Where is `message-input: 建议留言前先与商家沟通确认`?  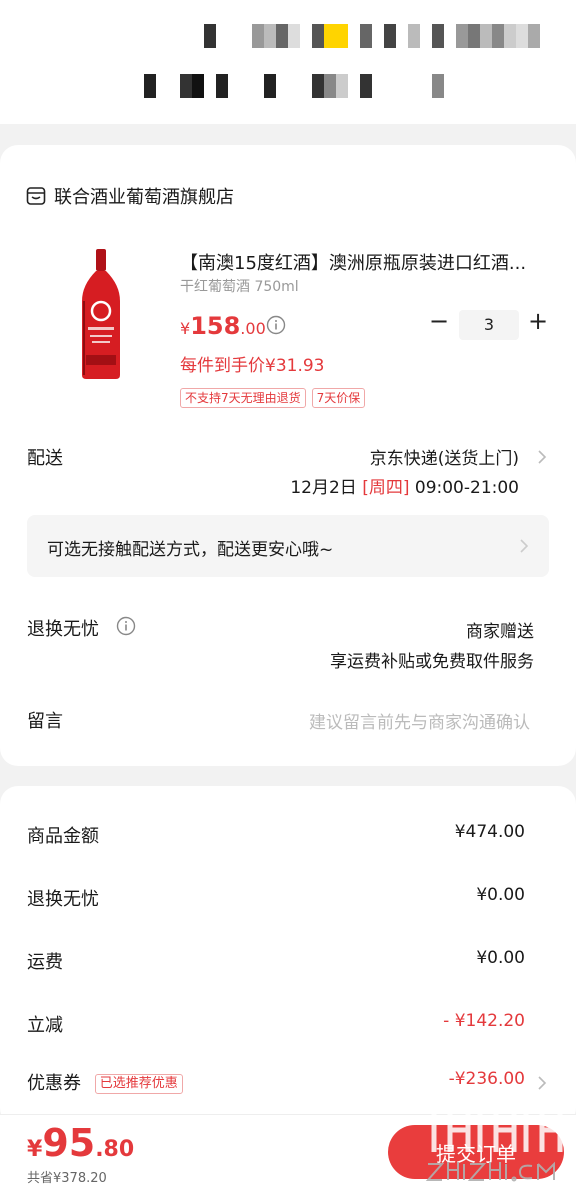 message-input: 建议留言前先与商家沟通确认 is located at coordinates (419, 720).